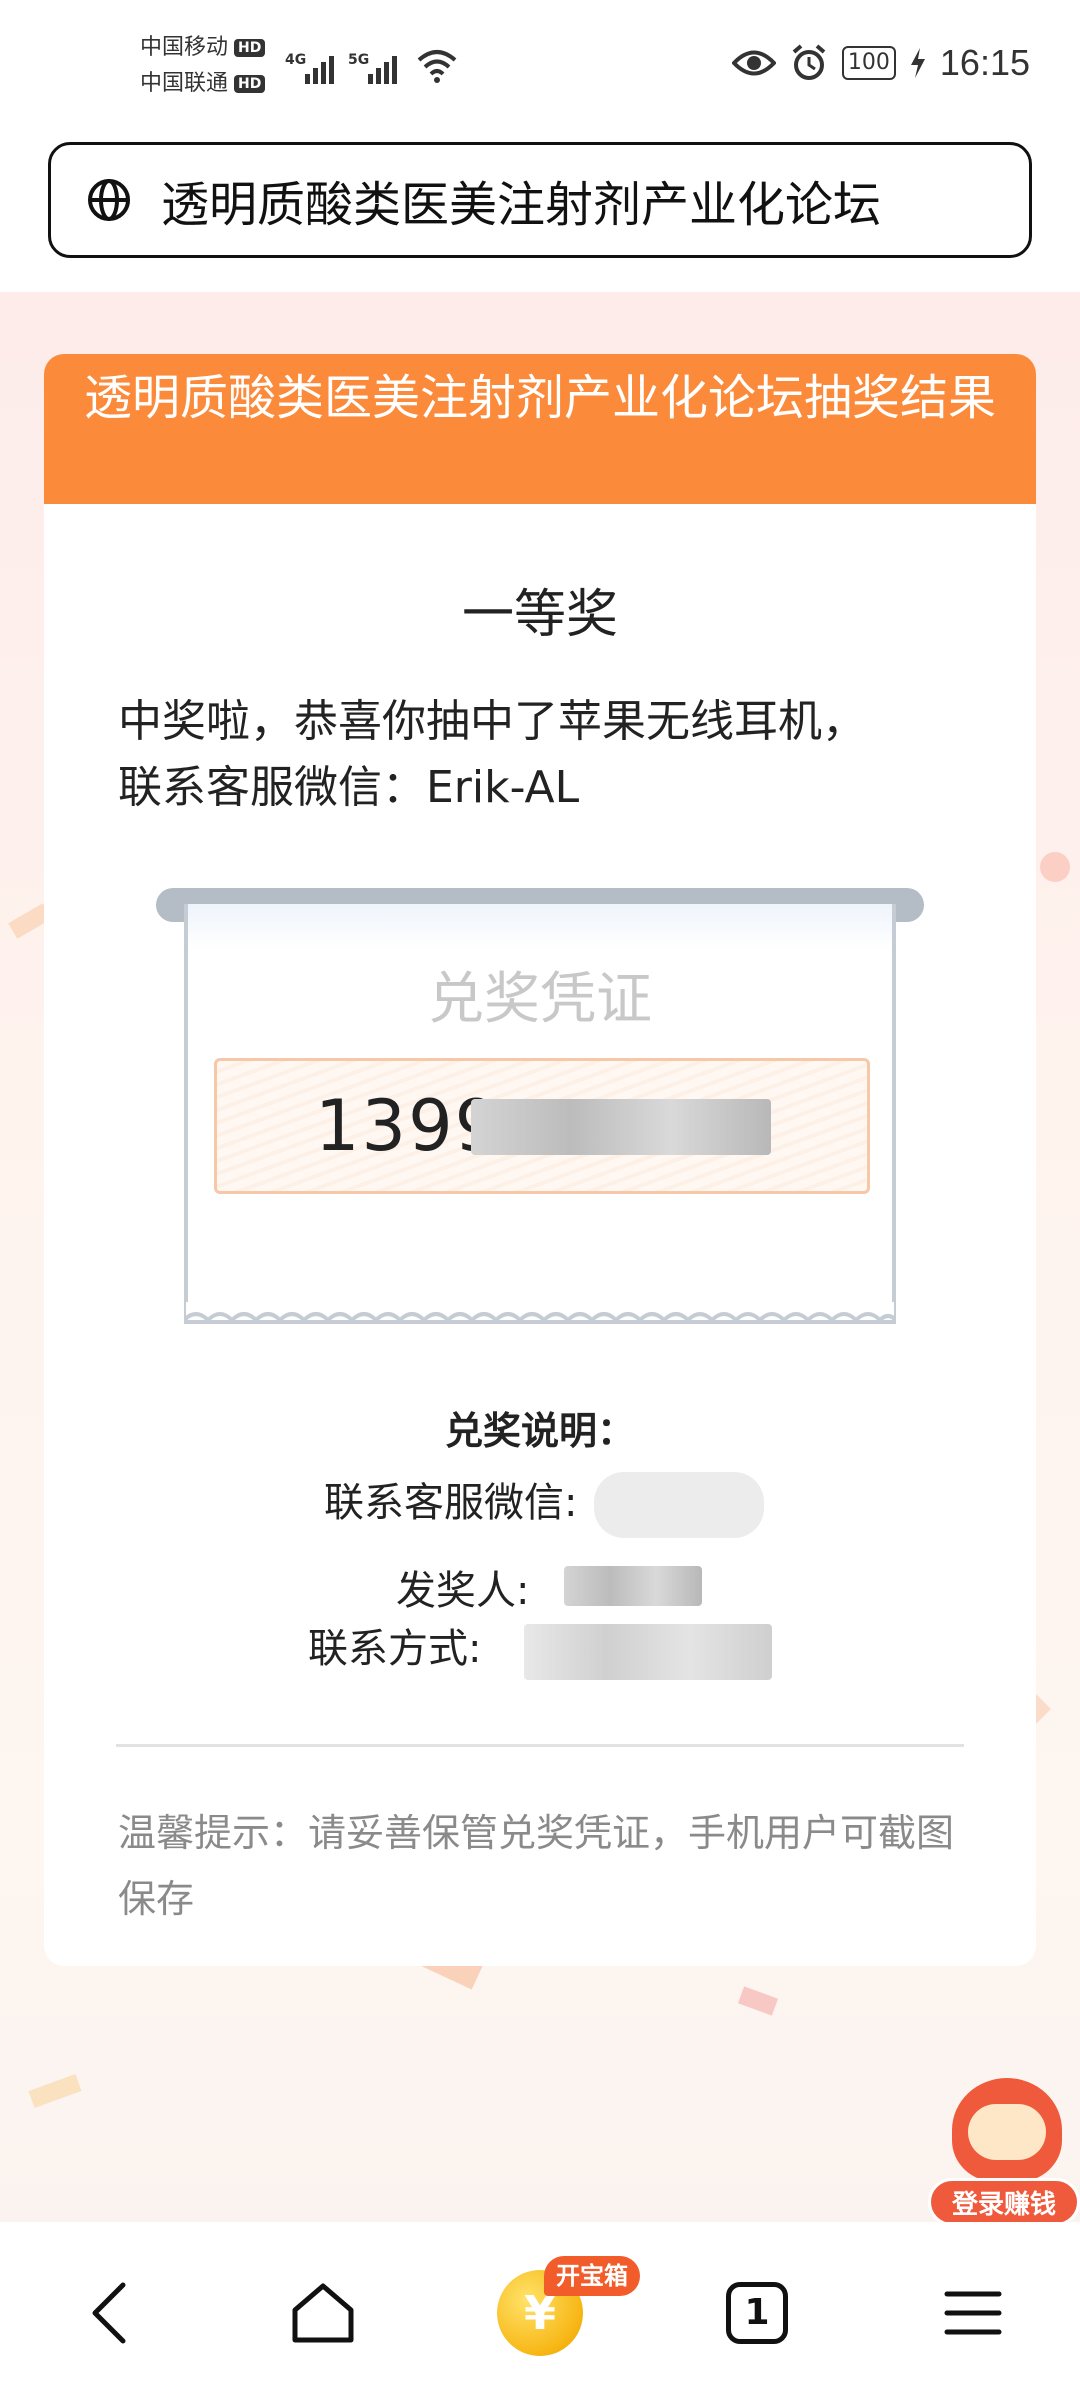 The width and height of the screenshot is (1080, 2400). I want to click on ticket-title: 兑奖凭证, so click(540, 999).